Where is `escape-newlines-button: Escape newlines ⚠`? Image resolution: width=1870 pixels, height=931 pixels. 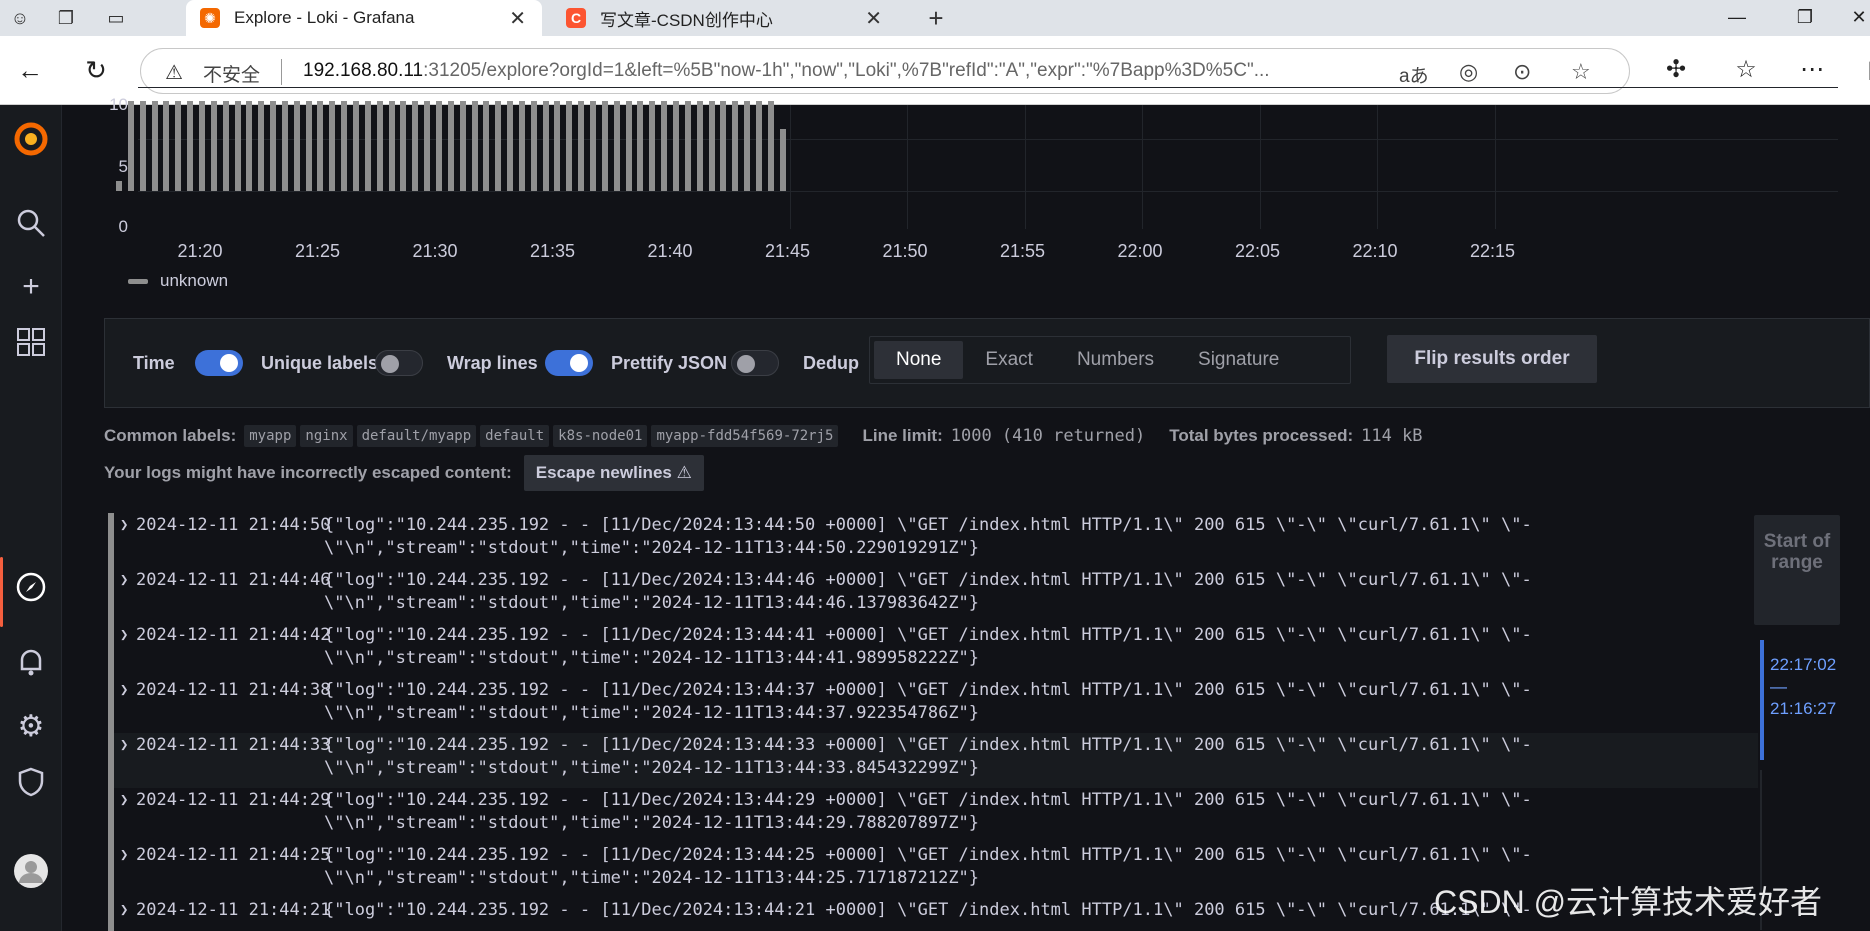 escape-newlines-button: Escape newlines ⚠ is located at coordinates (613, 473).